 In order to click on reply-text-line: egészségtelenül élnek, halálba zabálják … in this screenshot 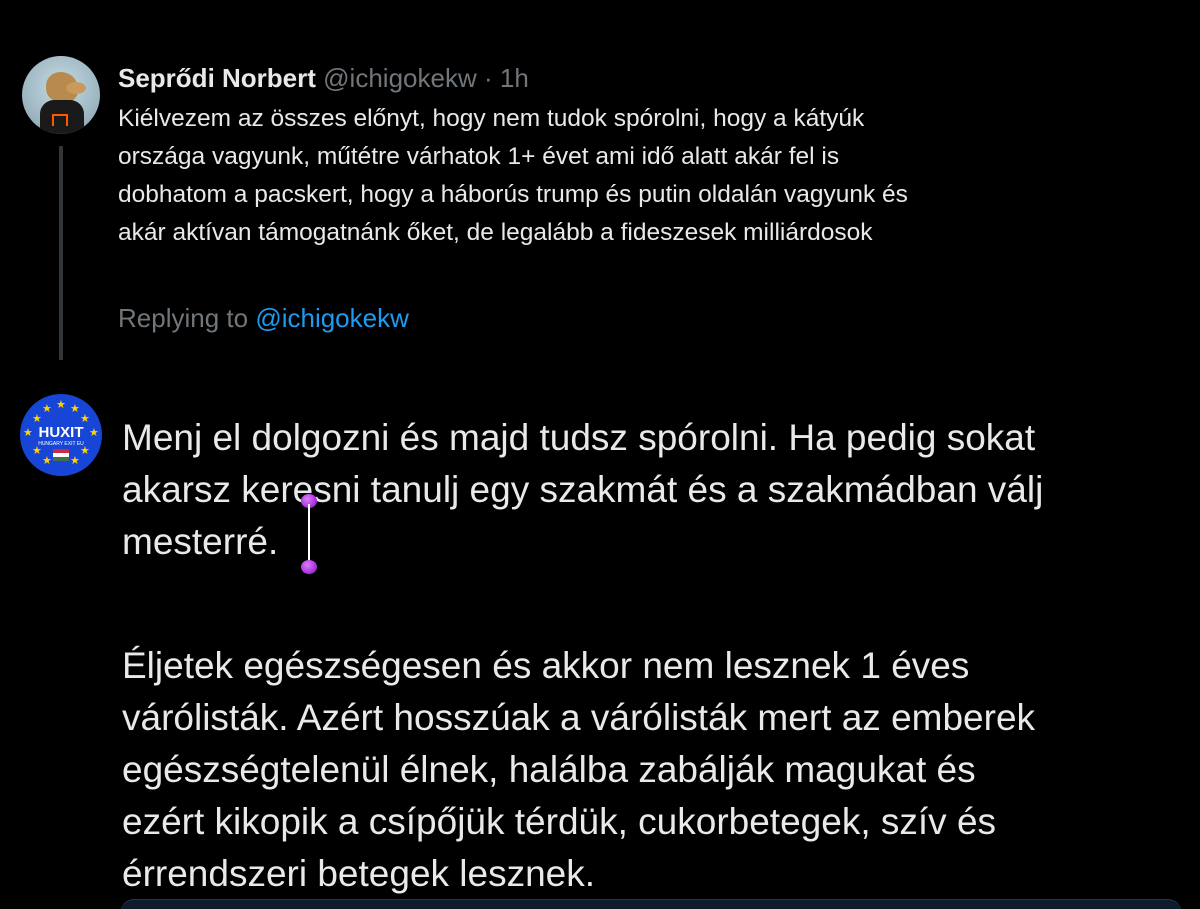, I will do `click(549, 769)`.